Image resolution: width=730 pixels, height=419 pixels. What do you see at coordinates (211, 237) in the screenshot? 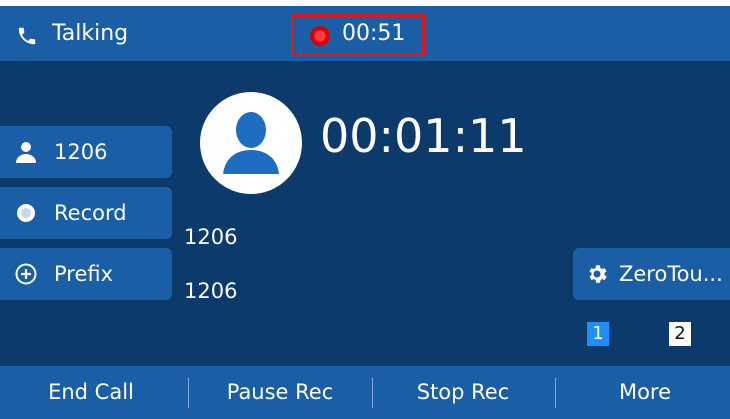
I see `caller-name: 1206` at bounding box center [211, 237].